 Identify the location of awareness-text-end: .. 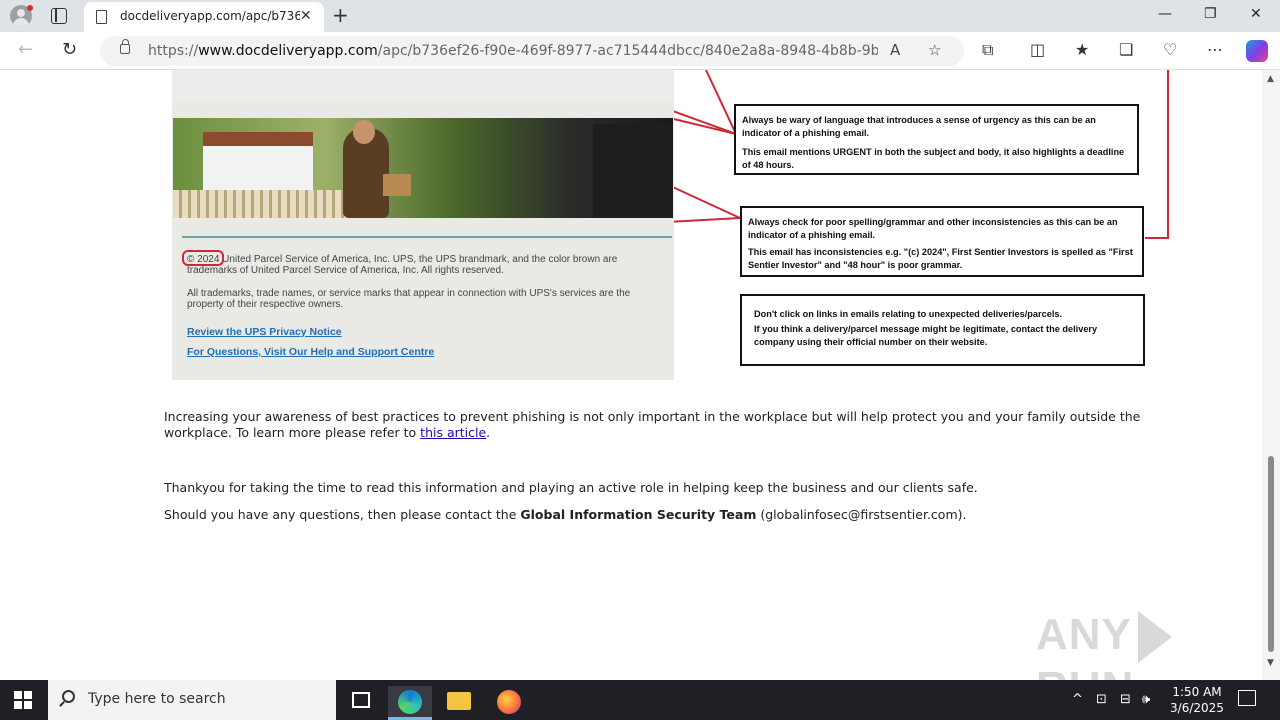
(488, 432).